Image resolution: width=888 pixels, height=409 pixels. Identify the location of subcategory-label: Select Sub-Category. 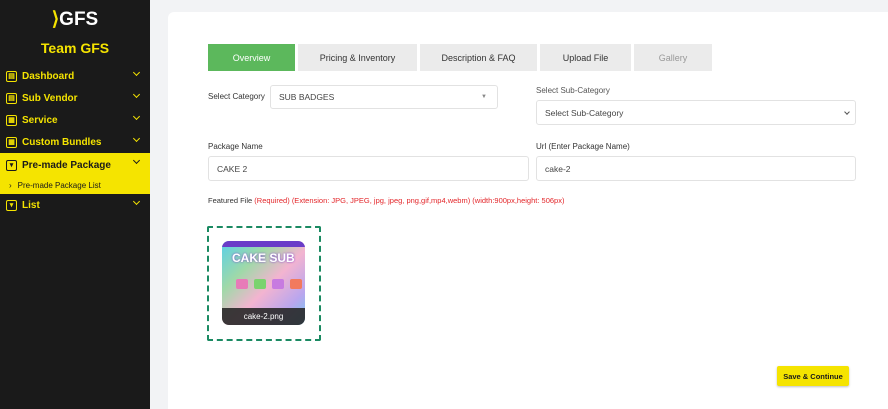
(573, 90).